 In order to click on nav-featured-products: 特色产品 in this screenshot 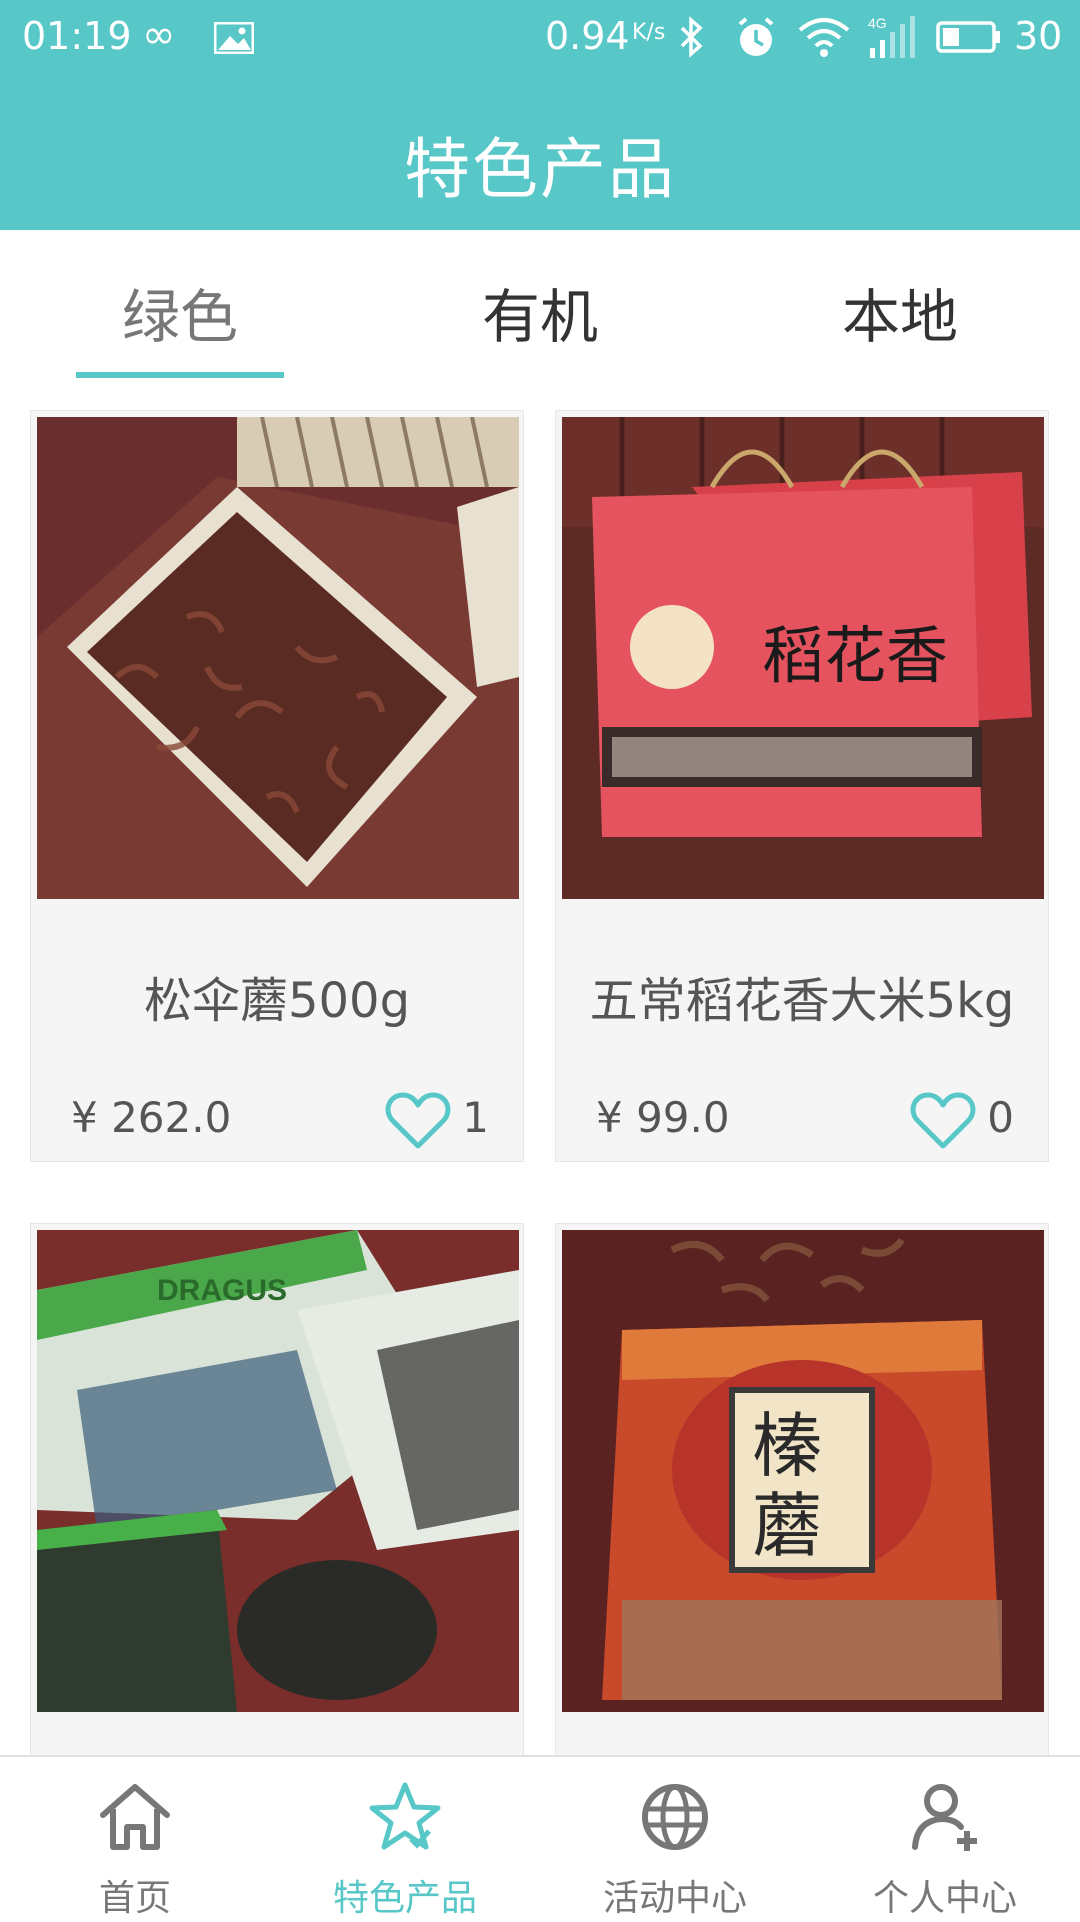, I will do `click(405, 1839)`.